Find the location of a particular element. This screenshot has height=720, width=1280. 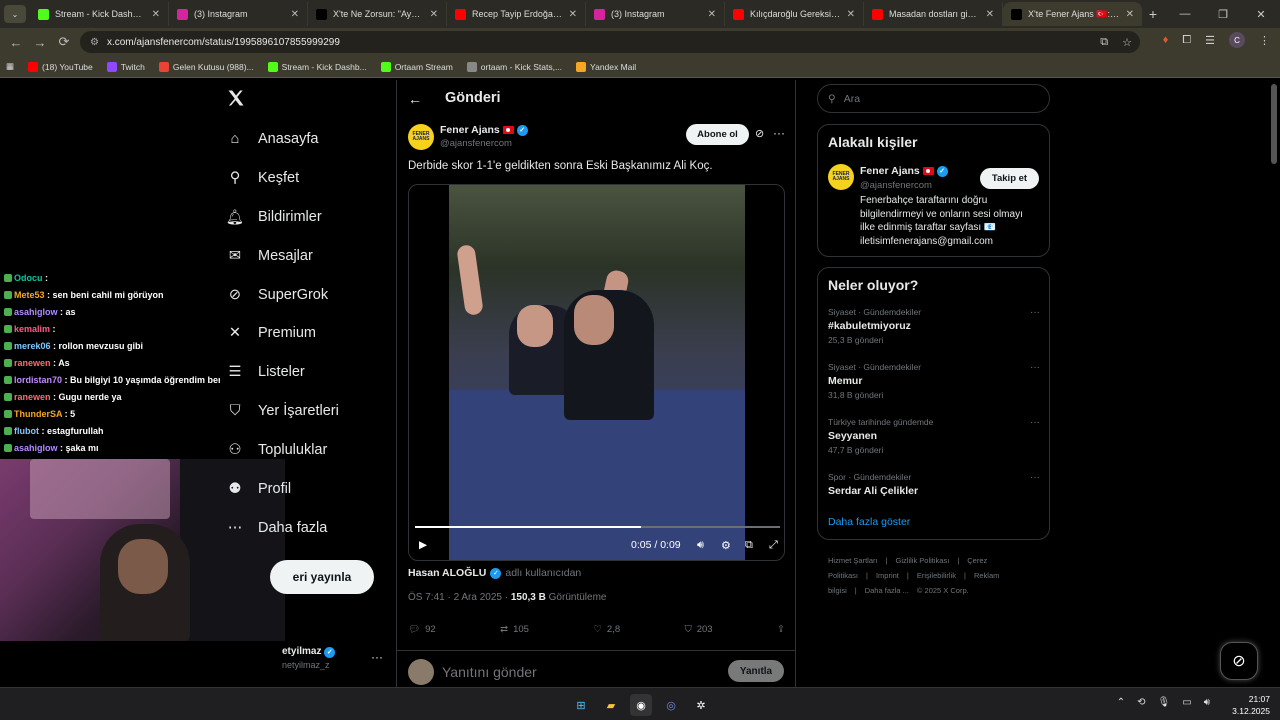

maximize-button: ❐ is located at coordinates (1223, 14).